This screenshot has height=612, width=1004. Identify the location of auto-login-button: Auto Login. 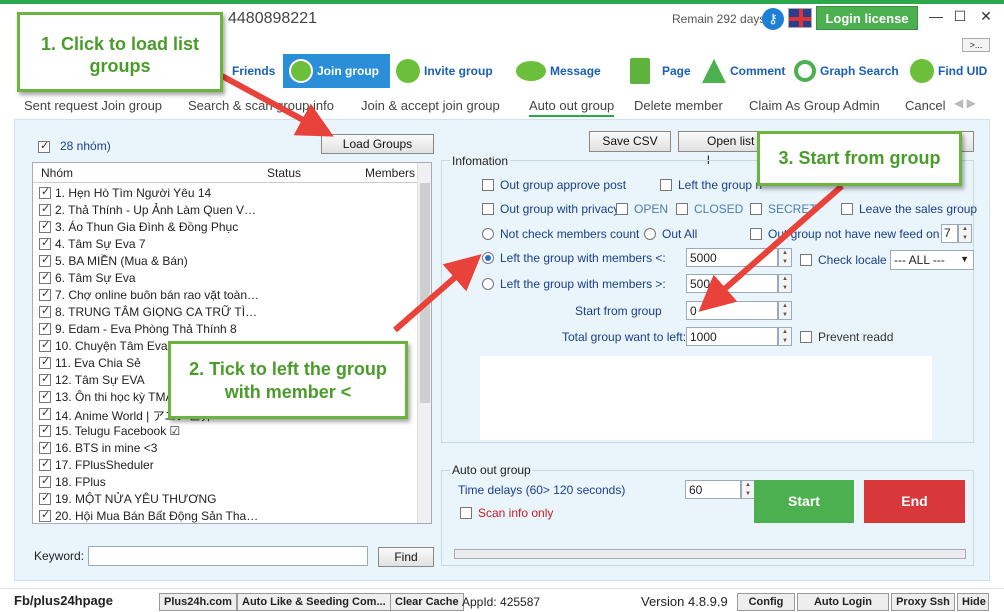
(843, 602).